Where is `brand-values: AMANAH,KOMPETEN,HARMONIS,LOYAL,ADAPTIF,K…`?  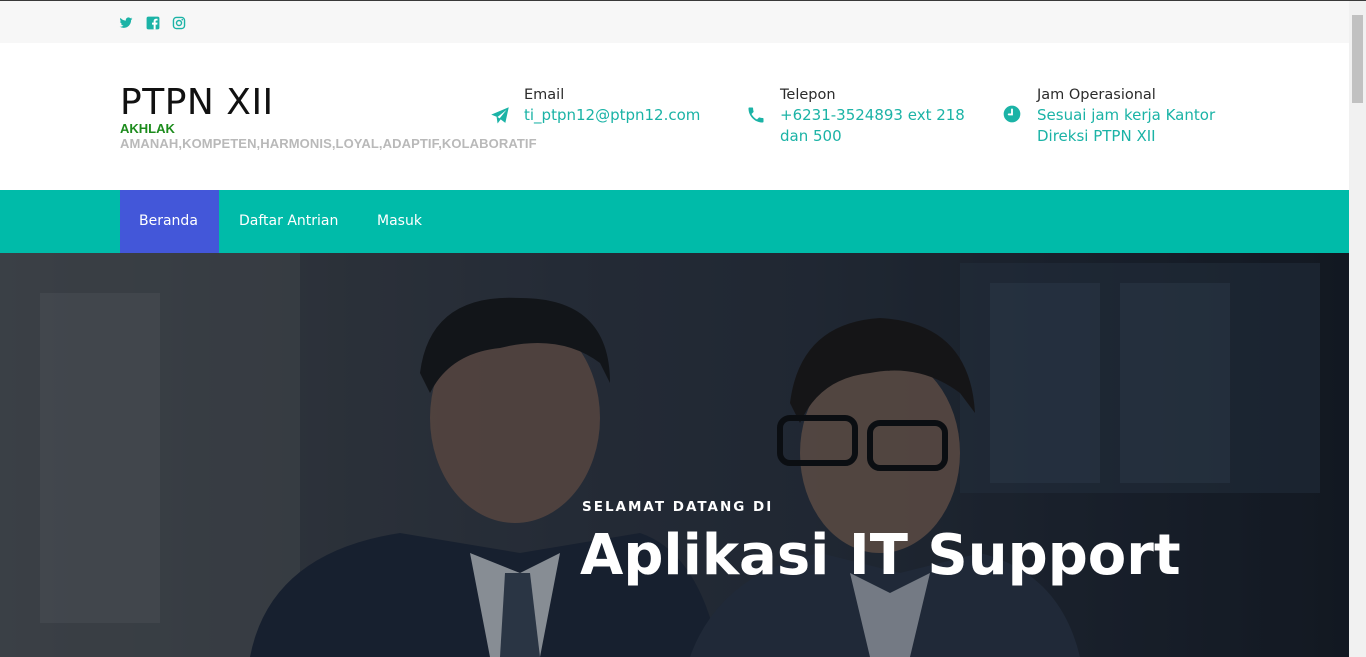 brand-values: AMANAH,KOMPETEN,HARMONIS,LOYAL,ADAPTIF,K… is located at coordinates (328, 143).